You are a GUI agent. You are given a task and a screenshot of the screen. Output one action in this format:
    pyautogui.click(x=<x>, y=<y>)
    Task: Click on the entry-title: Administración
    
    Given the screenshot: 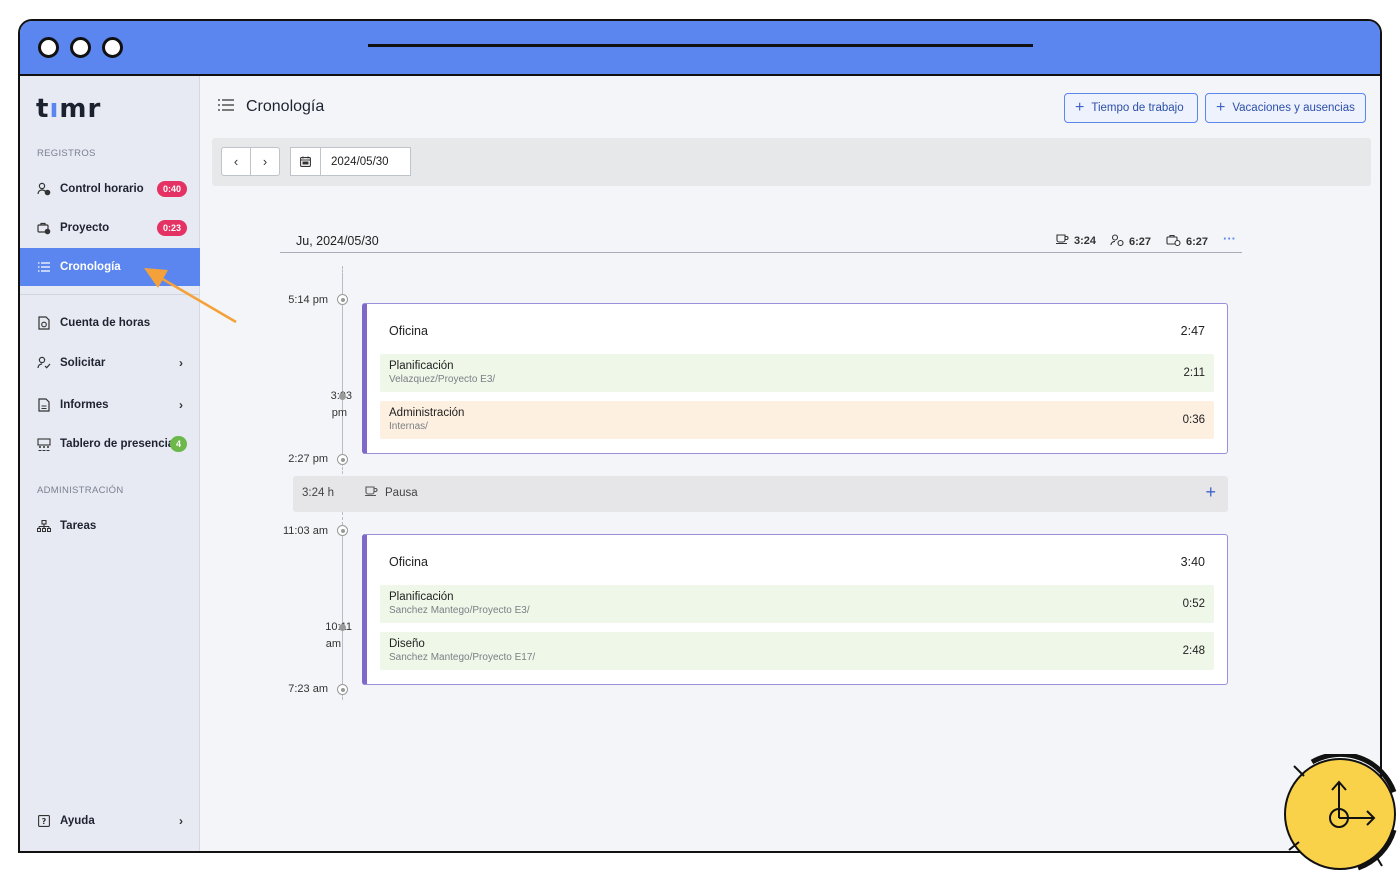 What is the action you would take?
    pyautogui.click(x=427, y=413)
    